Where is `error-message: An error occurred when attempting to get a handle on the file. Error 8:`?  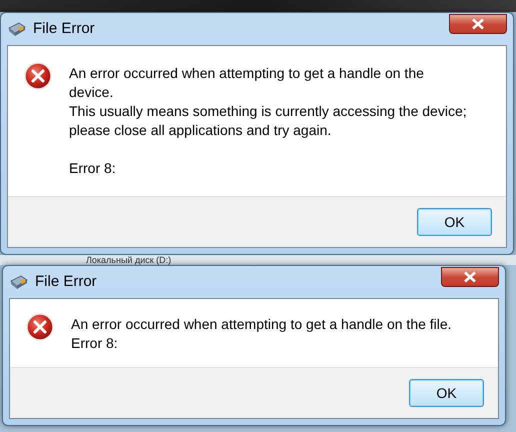
error-message: An error occurred when attempting to get a handle on the file. Error 8: is located at coordinates (262, 334).